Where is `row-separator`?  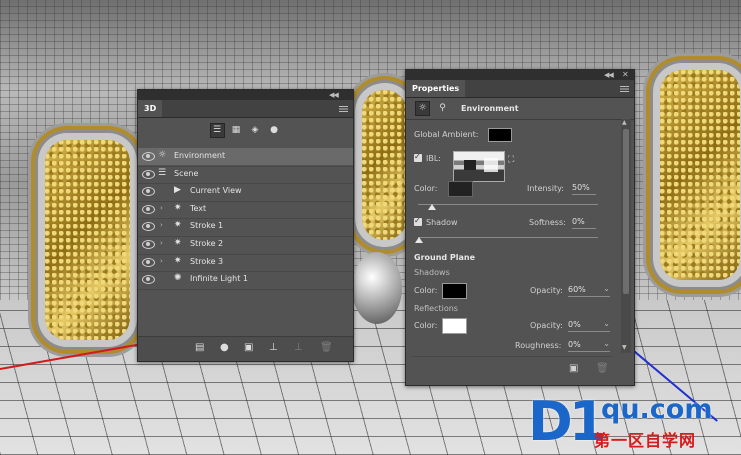 row-separator is located at coordinates (245, 289).